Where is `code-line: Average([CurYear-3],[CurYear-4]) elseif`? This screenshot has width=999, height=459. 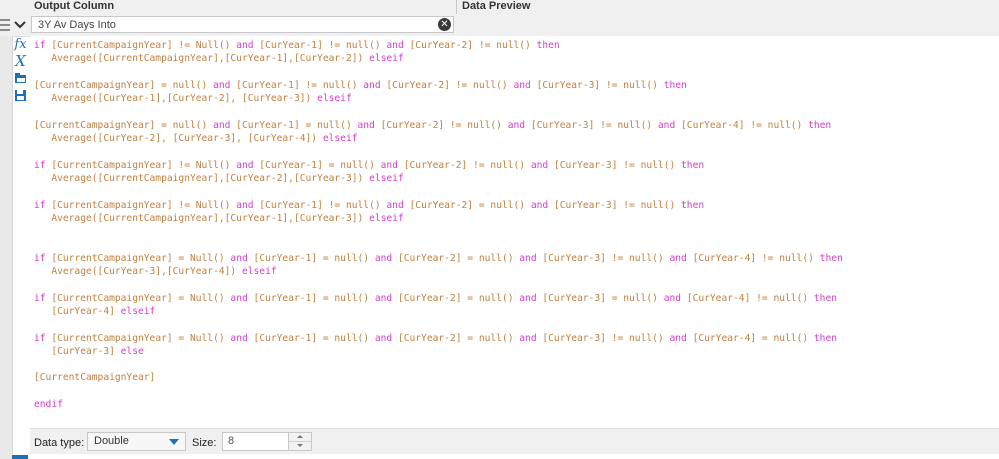 code-line: Average([CurYear-3],[CurYear-4]) elseif is located at coordinates (164, 272).